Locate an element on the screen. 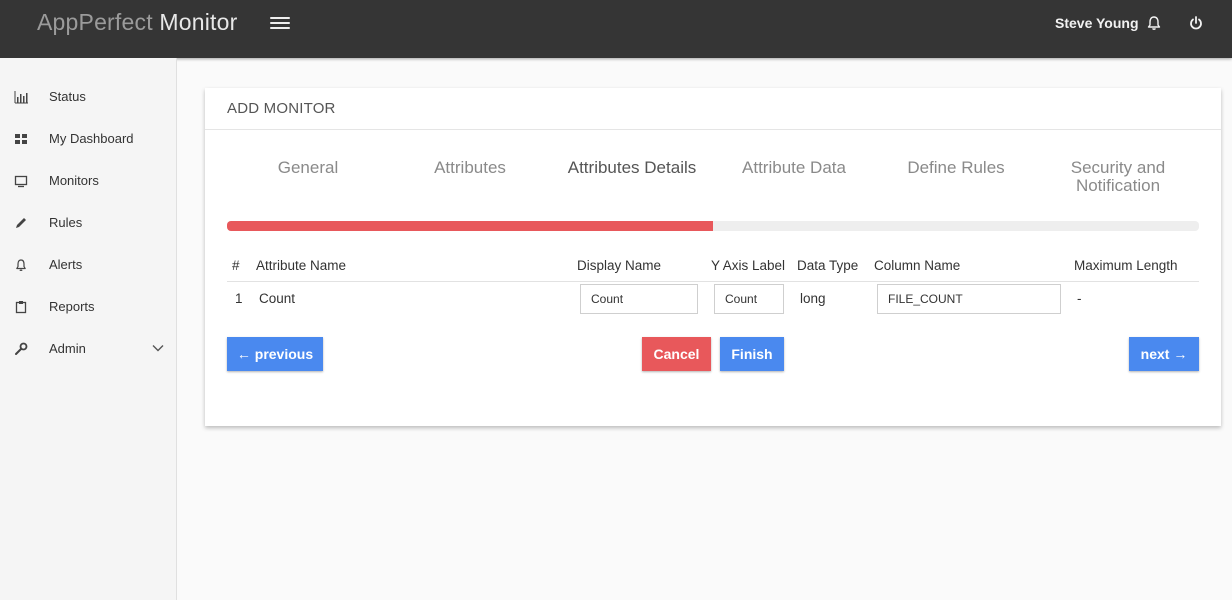 Image resolution: width=1232 pixels, height=600 pixels. wizard-step-attribute-data: Attribute Data is located at coordinates (794, 168).